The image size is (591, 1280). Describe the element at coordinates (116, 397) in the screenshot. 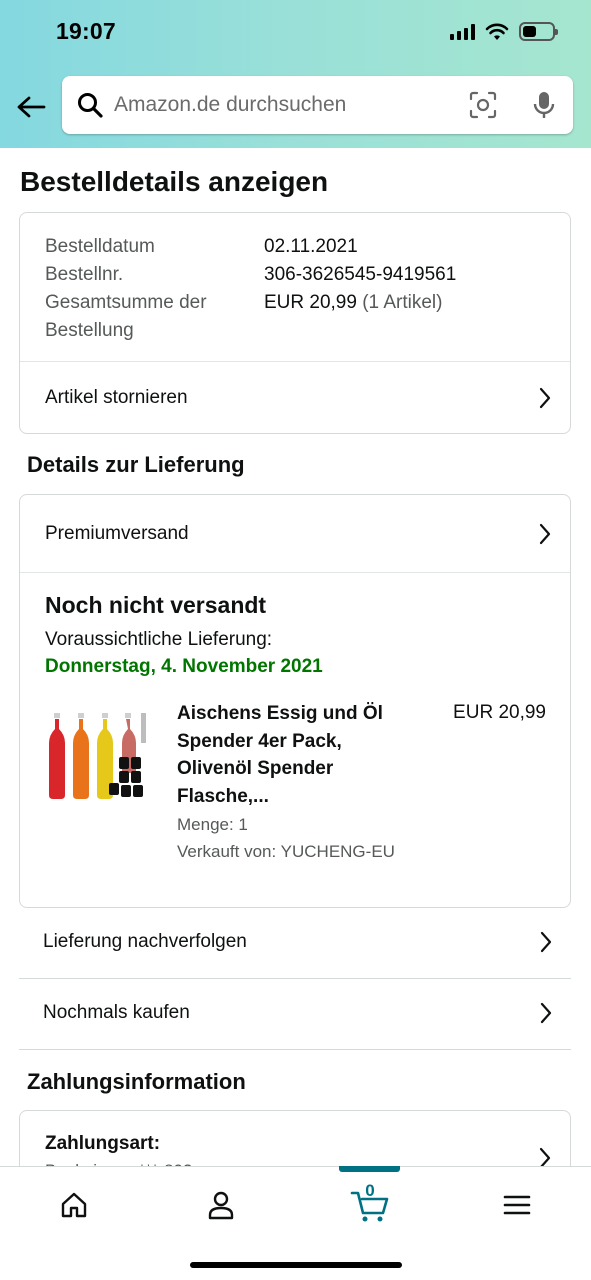

I see `cancel-items-label: Artikel stornieren` at that location.